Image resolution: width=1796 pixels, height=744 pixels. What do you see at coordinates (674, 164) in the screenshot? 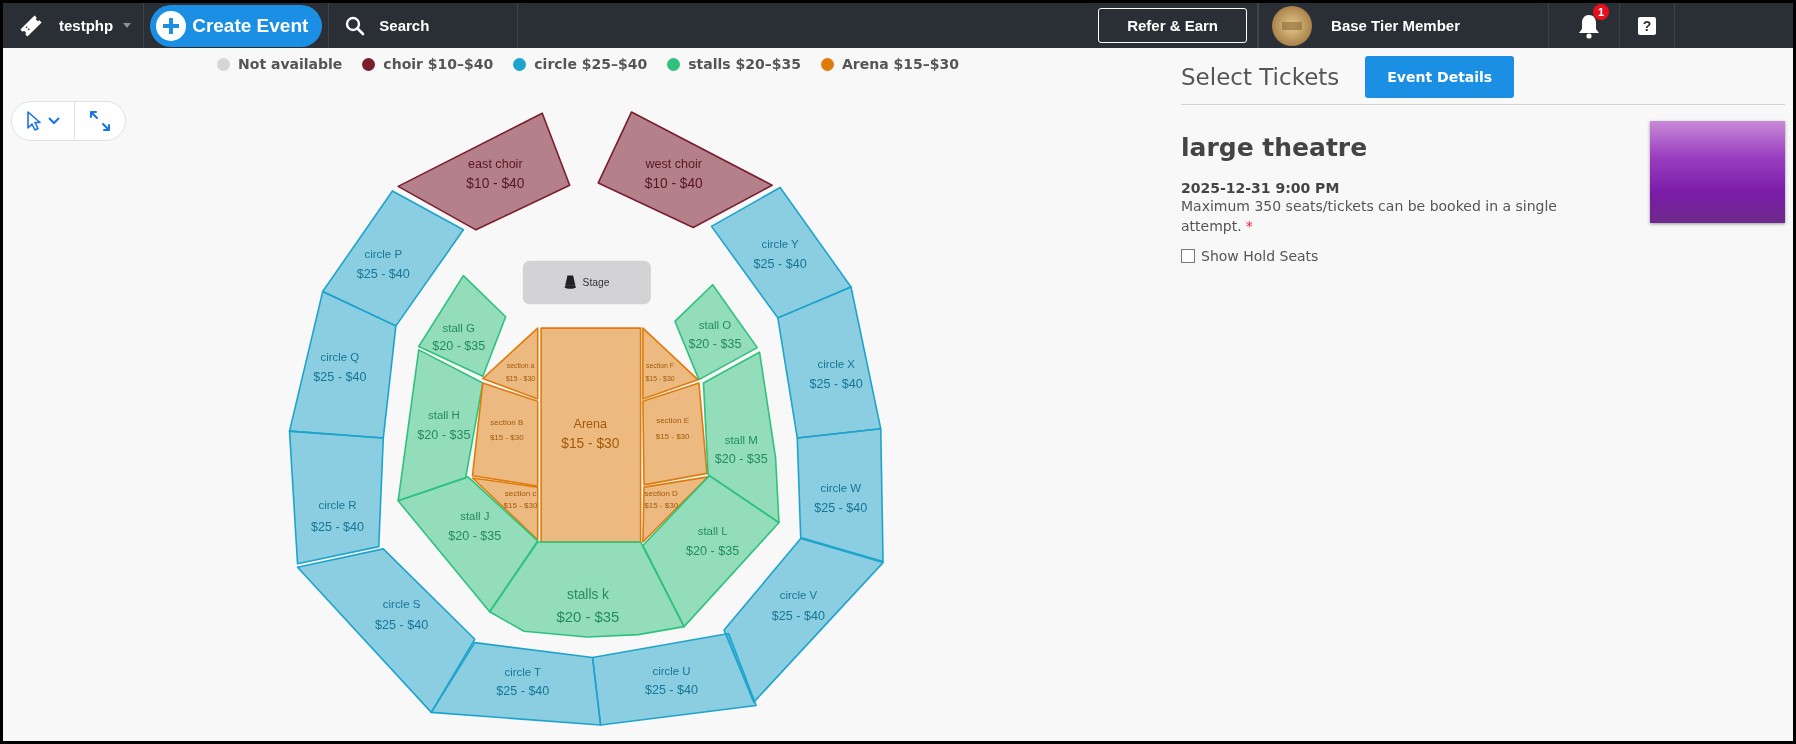
I see `section-name: west choir` at bounding box center [674, 164].